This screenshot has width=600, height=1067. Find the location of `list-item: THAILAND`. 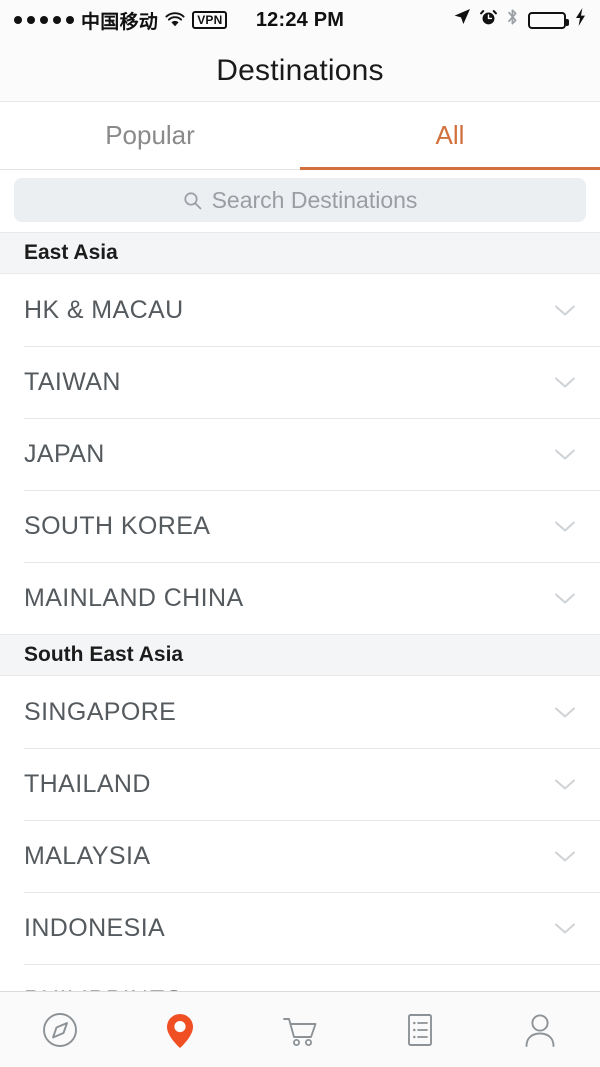

list-item: THAILAND is located at coordinates (300, 784).